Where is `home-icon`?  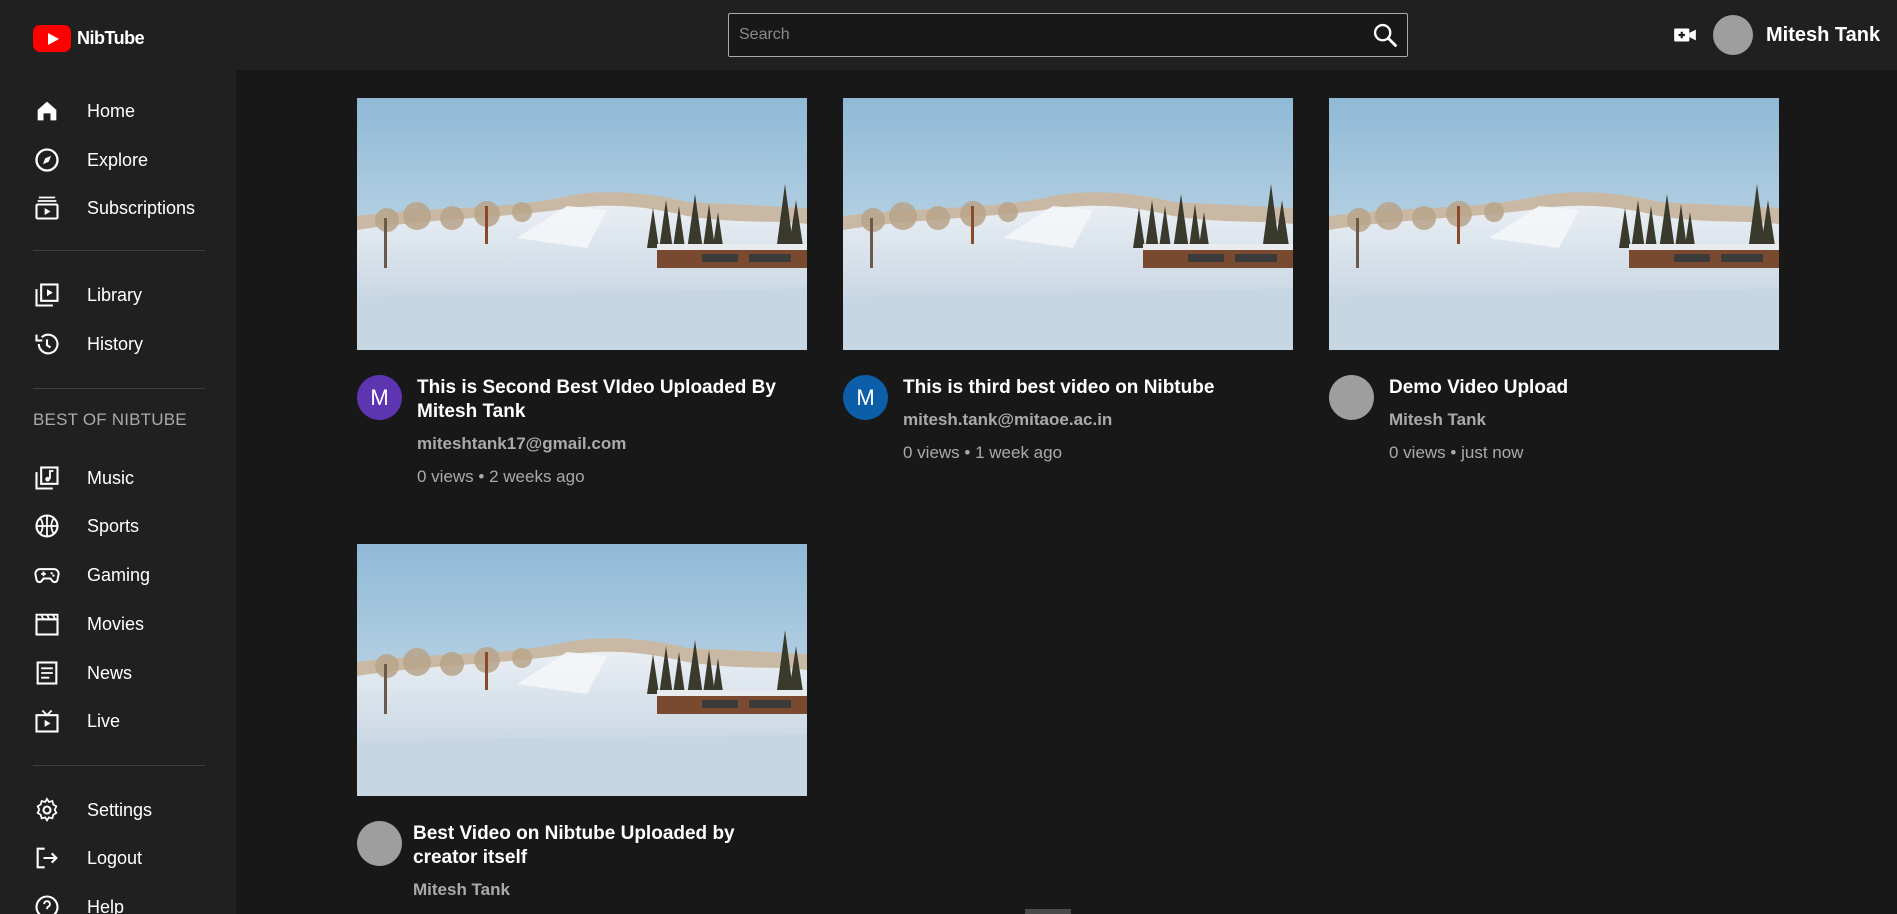
home-icon is located at coordinates (47, 111).